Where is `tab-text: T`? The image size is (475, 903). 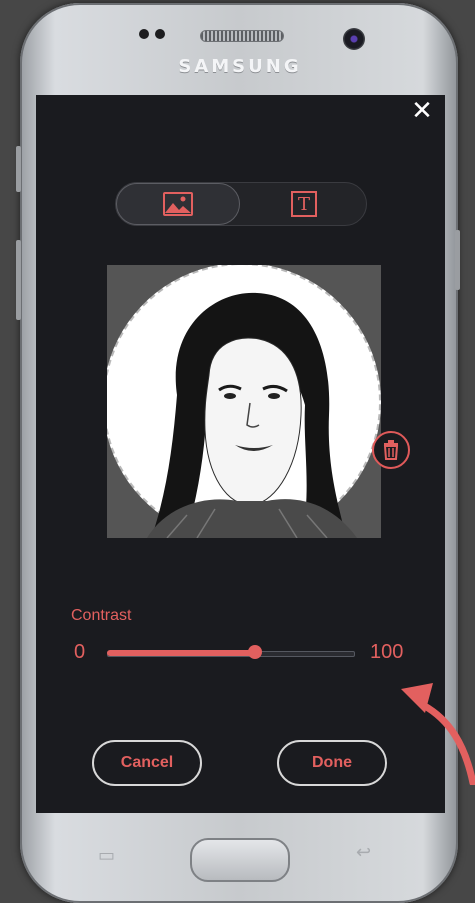
tab-text: T is located at coordinates (304, 204).